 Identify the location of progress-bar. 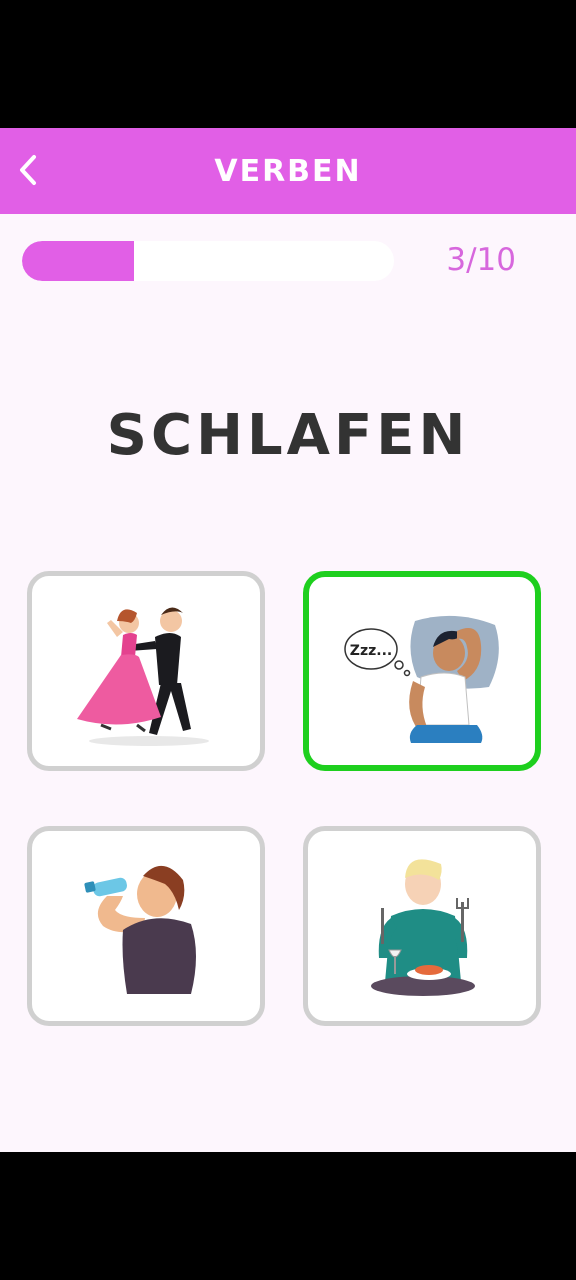
(208, 261).